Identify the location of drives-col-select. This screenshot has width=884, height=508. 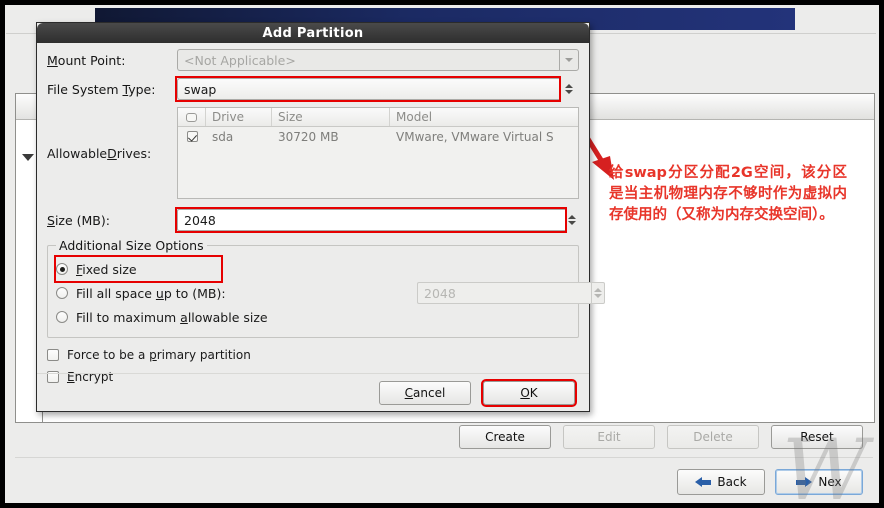
(192, 117).